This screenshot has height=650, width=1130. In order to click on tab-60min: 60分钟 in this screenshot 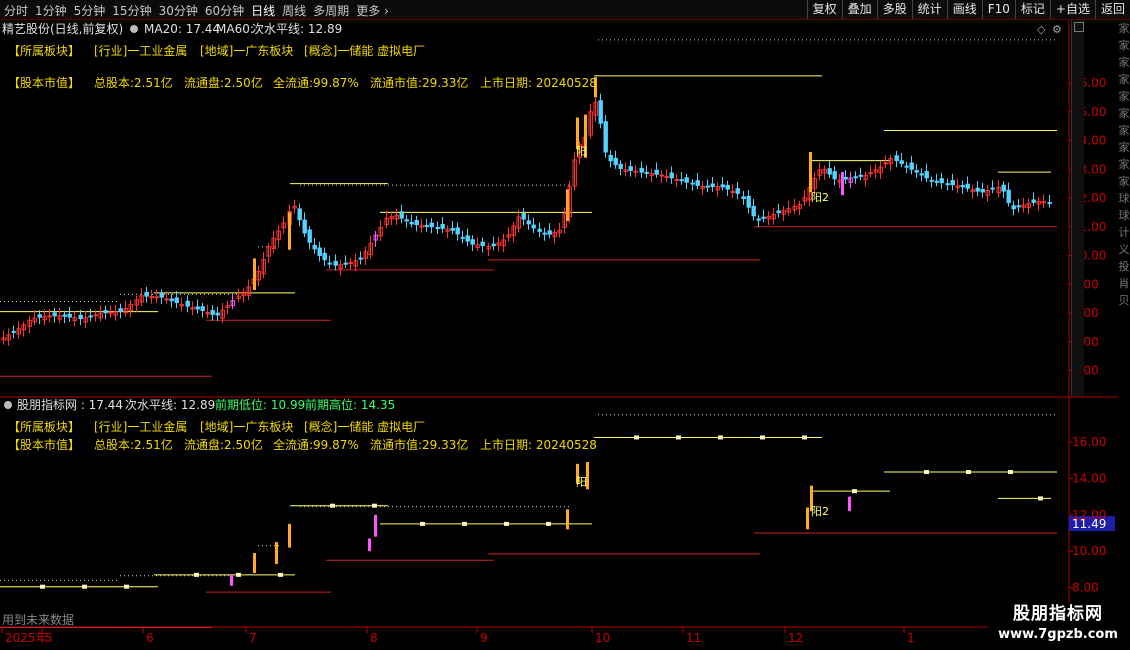, I will do `click(224, 10)`.